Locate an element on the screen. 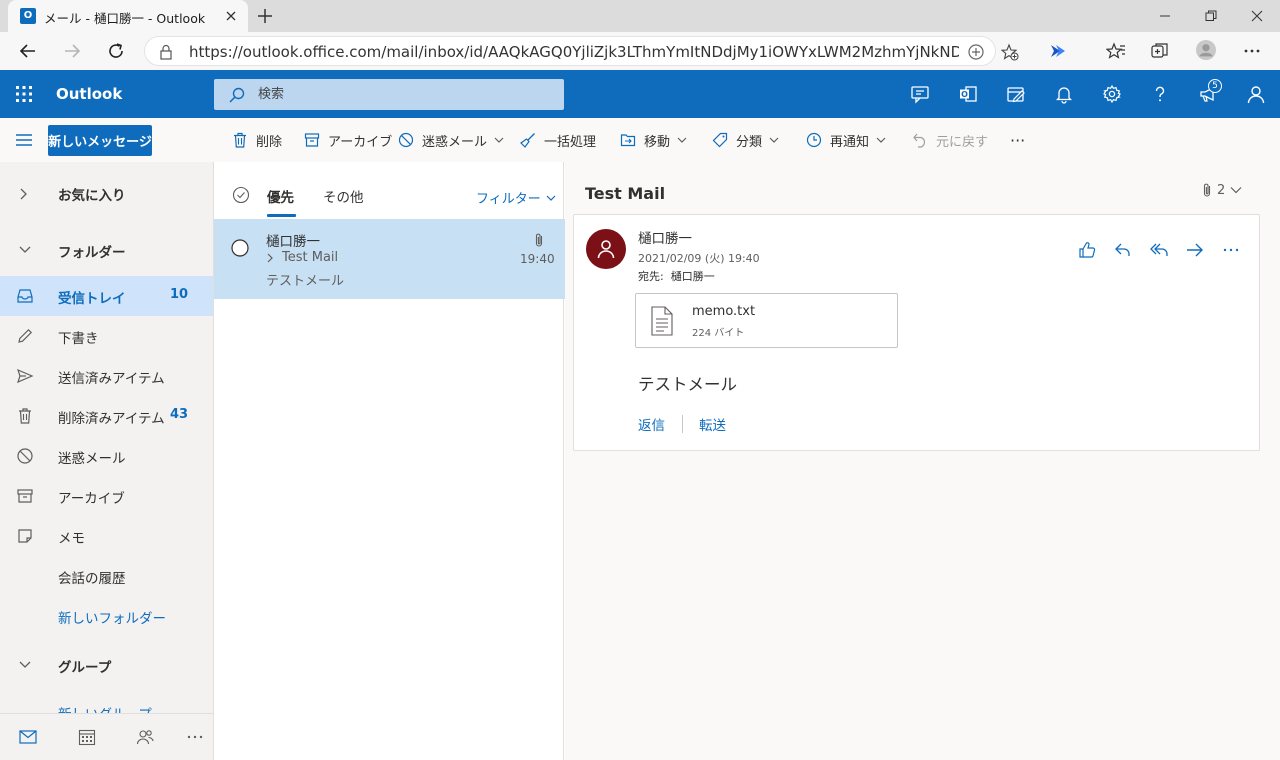 The width and height of the screenshot is (1280, 760). link-divider is located at coordinates (682, 424).